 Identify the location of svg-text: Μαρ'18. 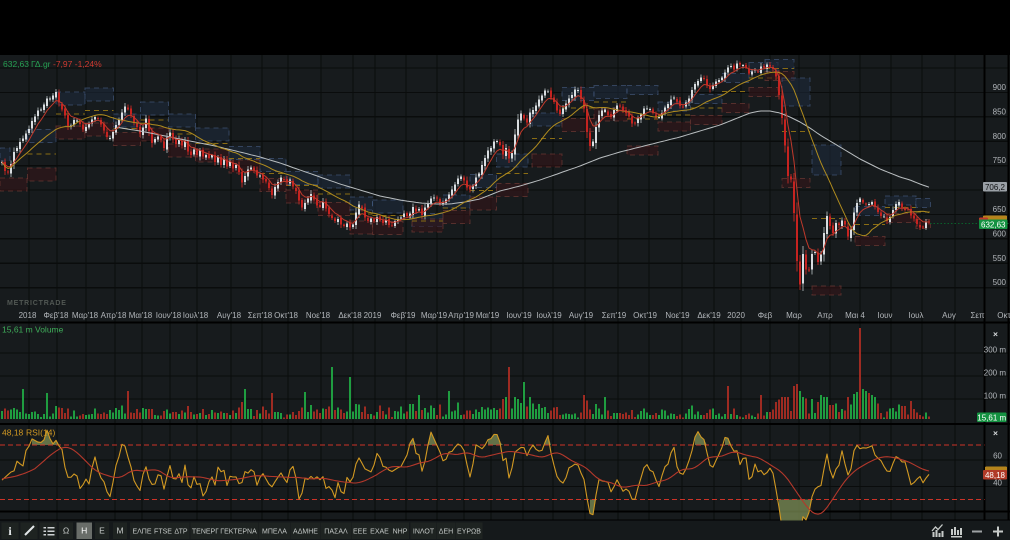
(85, 315).